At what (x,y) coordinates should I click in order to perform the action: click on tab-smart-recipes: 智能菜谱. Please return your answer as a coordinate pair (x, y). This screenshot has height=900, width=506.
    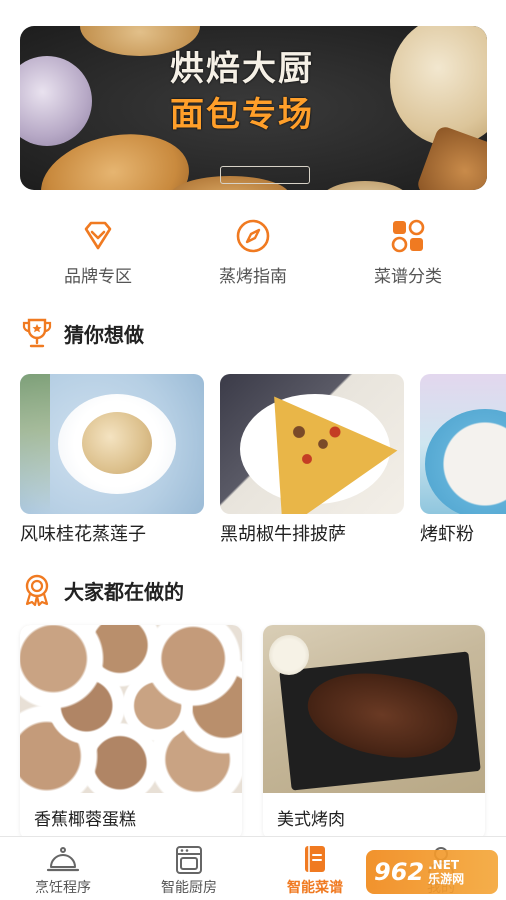
    Looking at the image, I should click on (315, 871).